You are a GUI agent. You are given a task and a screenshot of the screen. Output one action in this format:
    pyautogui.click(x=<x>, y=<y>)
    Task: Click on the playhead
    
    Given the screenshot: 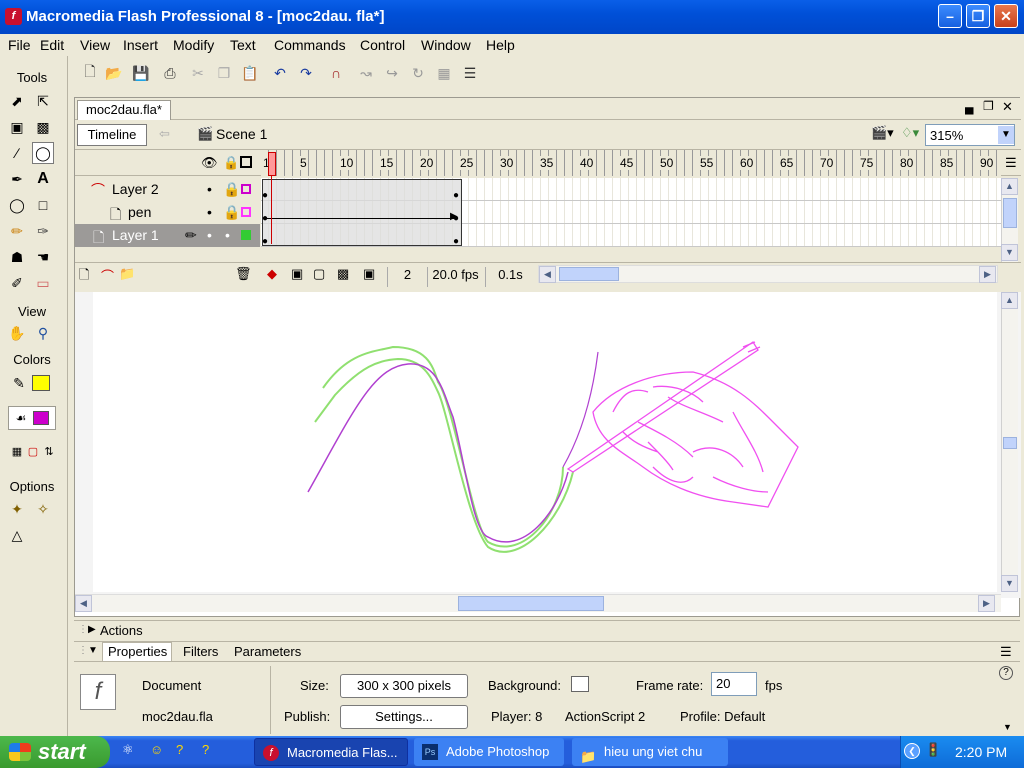 What is the action you would take?
    pyautogui.click(x=272, y=164)
    